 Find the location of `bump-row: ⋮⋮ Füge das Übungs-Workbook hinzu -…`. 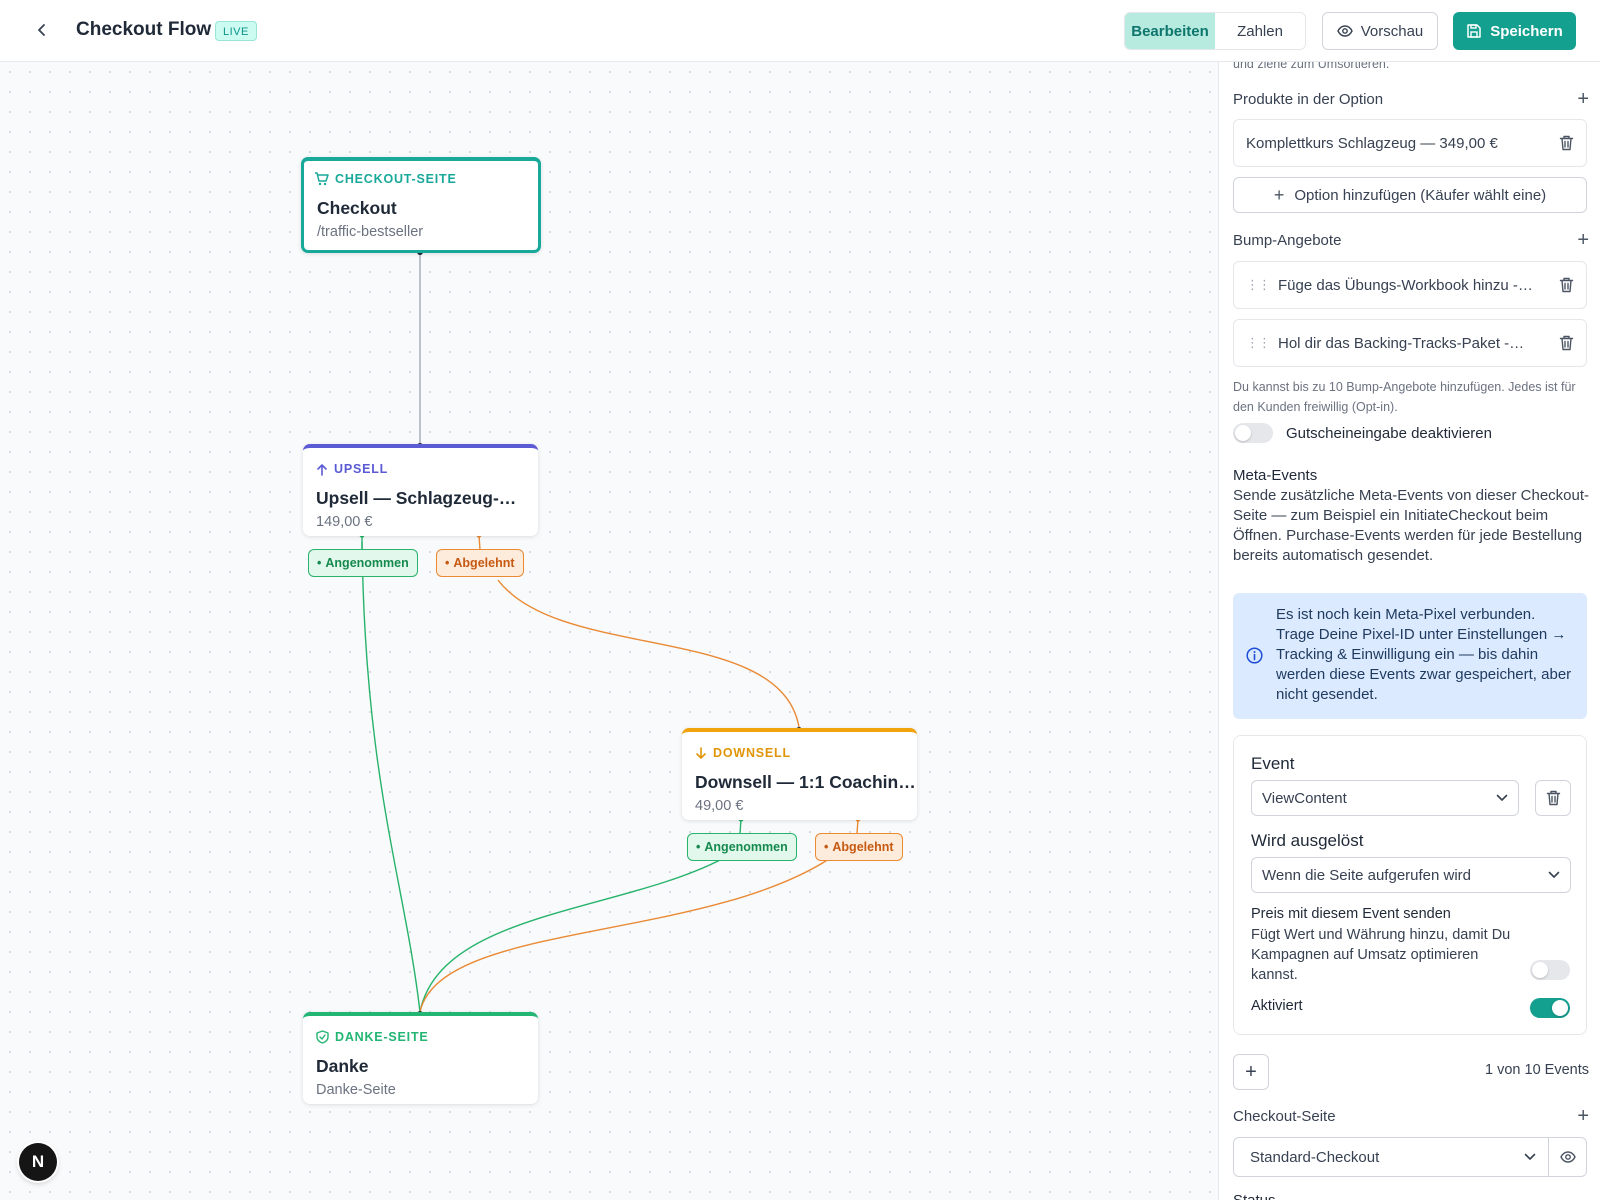

bump-row: ⋮⋮ Füge das Übungs-Workbook hinzu -… is located at coordinates (1410, 285).